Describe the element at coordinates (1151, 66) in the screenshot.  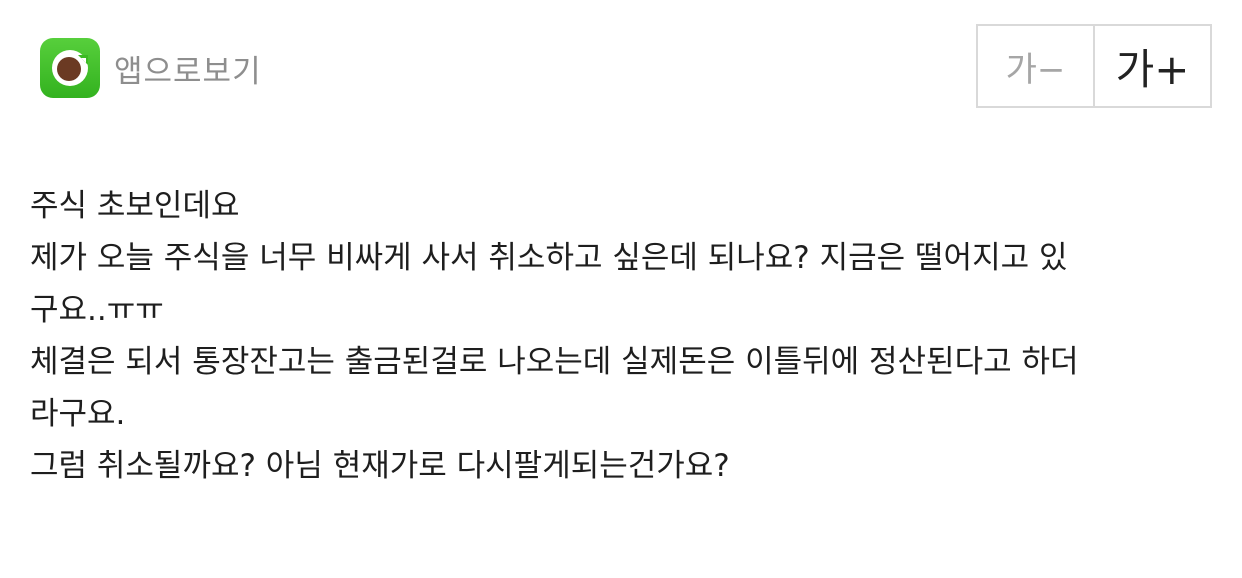
I see `font-increase-button: 가+` at that location.